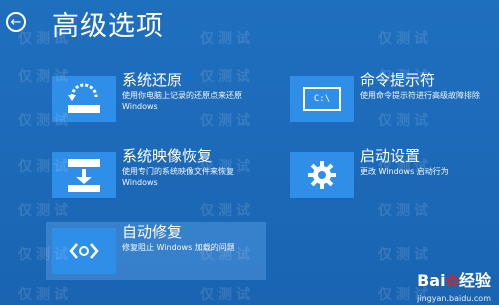 Image resolution: width=499 pixels, height=305 pixels. Describe the element at coordinates (182, 95) in the screenshot. I see `option-desc: 使用你电脑上记录的还原点来还原` at that location.